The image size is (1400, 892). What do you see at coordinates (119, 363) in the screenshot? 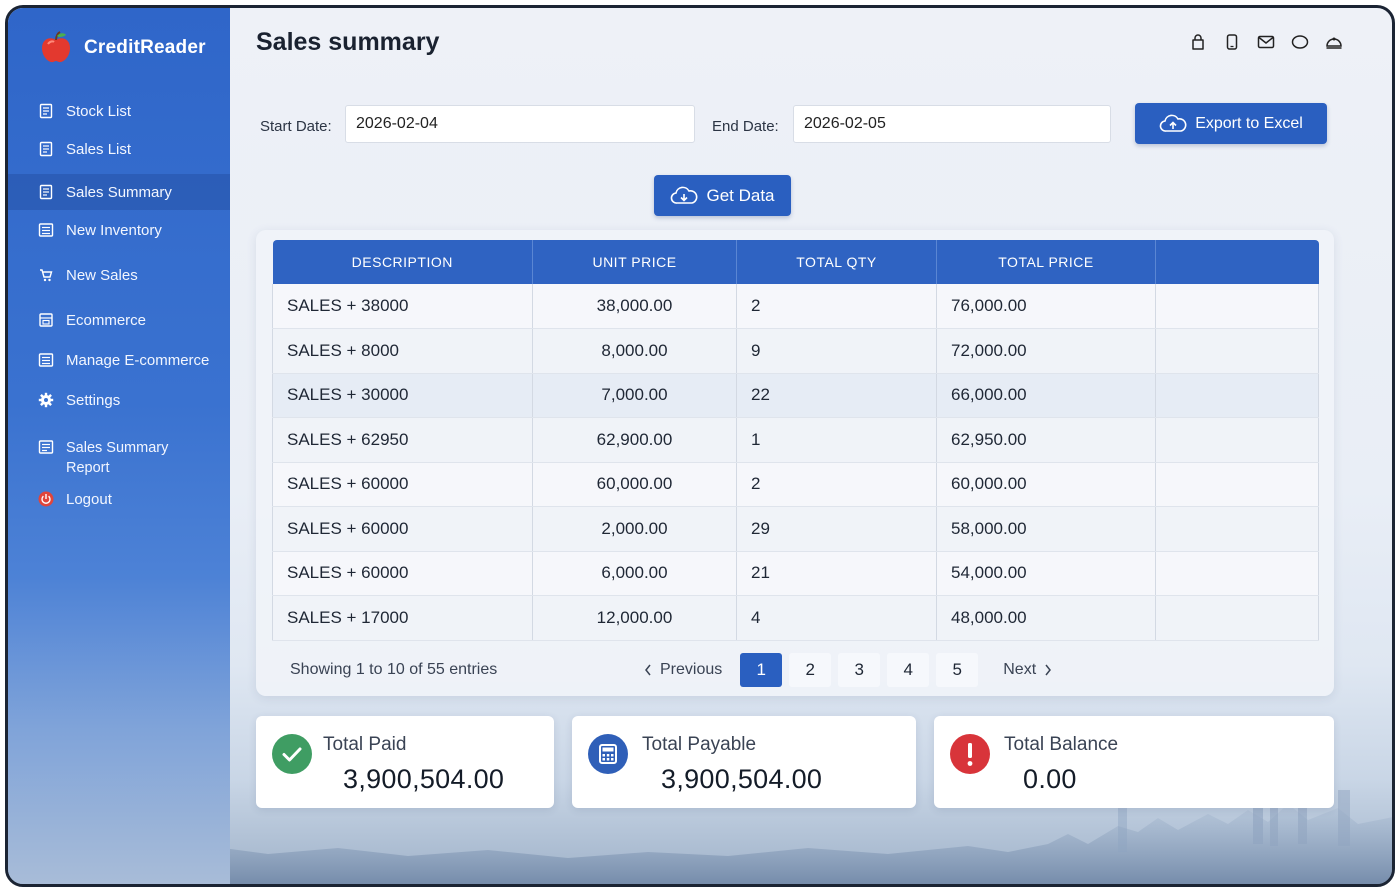
I see `sidebar-item-manage-ecommerce: Manage E-commerce` at bounding box center [119, 363].